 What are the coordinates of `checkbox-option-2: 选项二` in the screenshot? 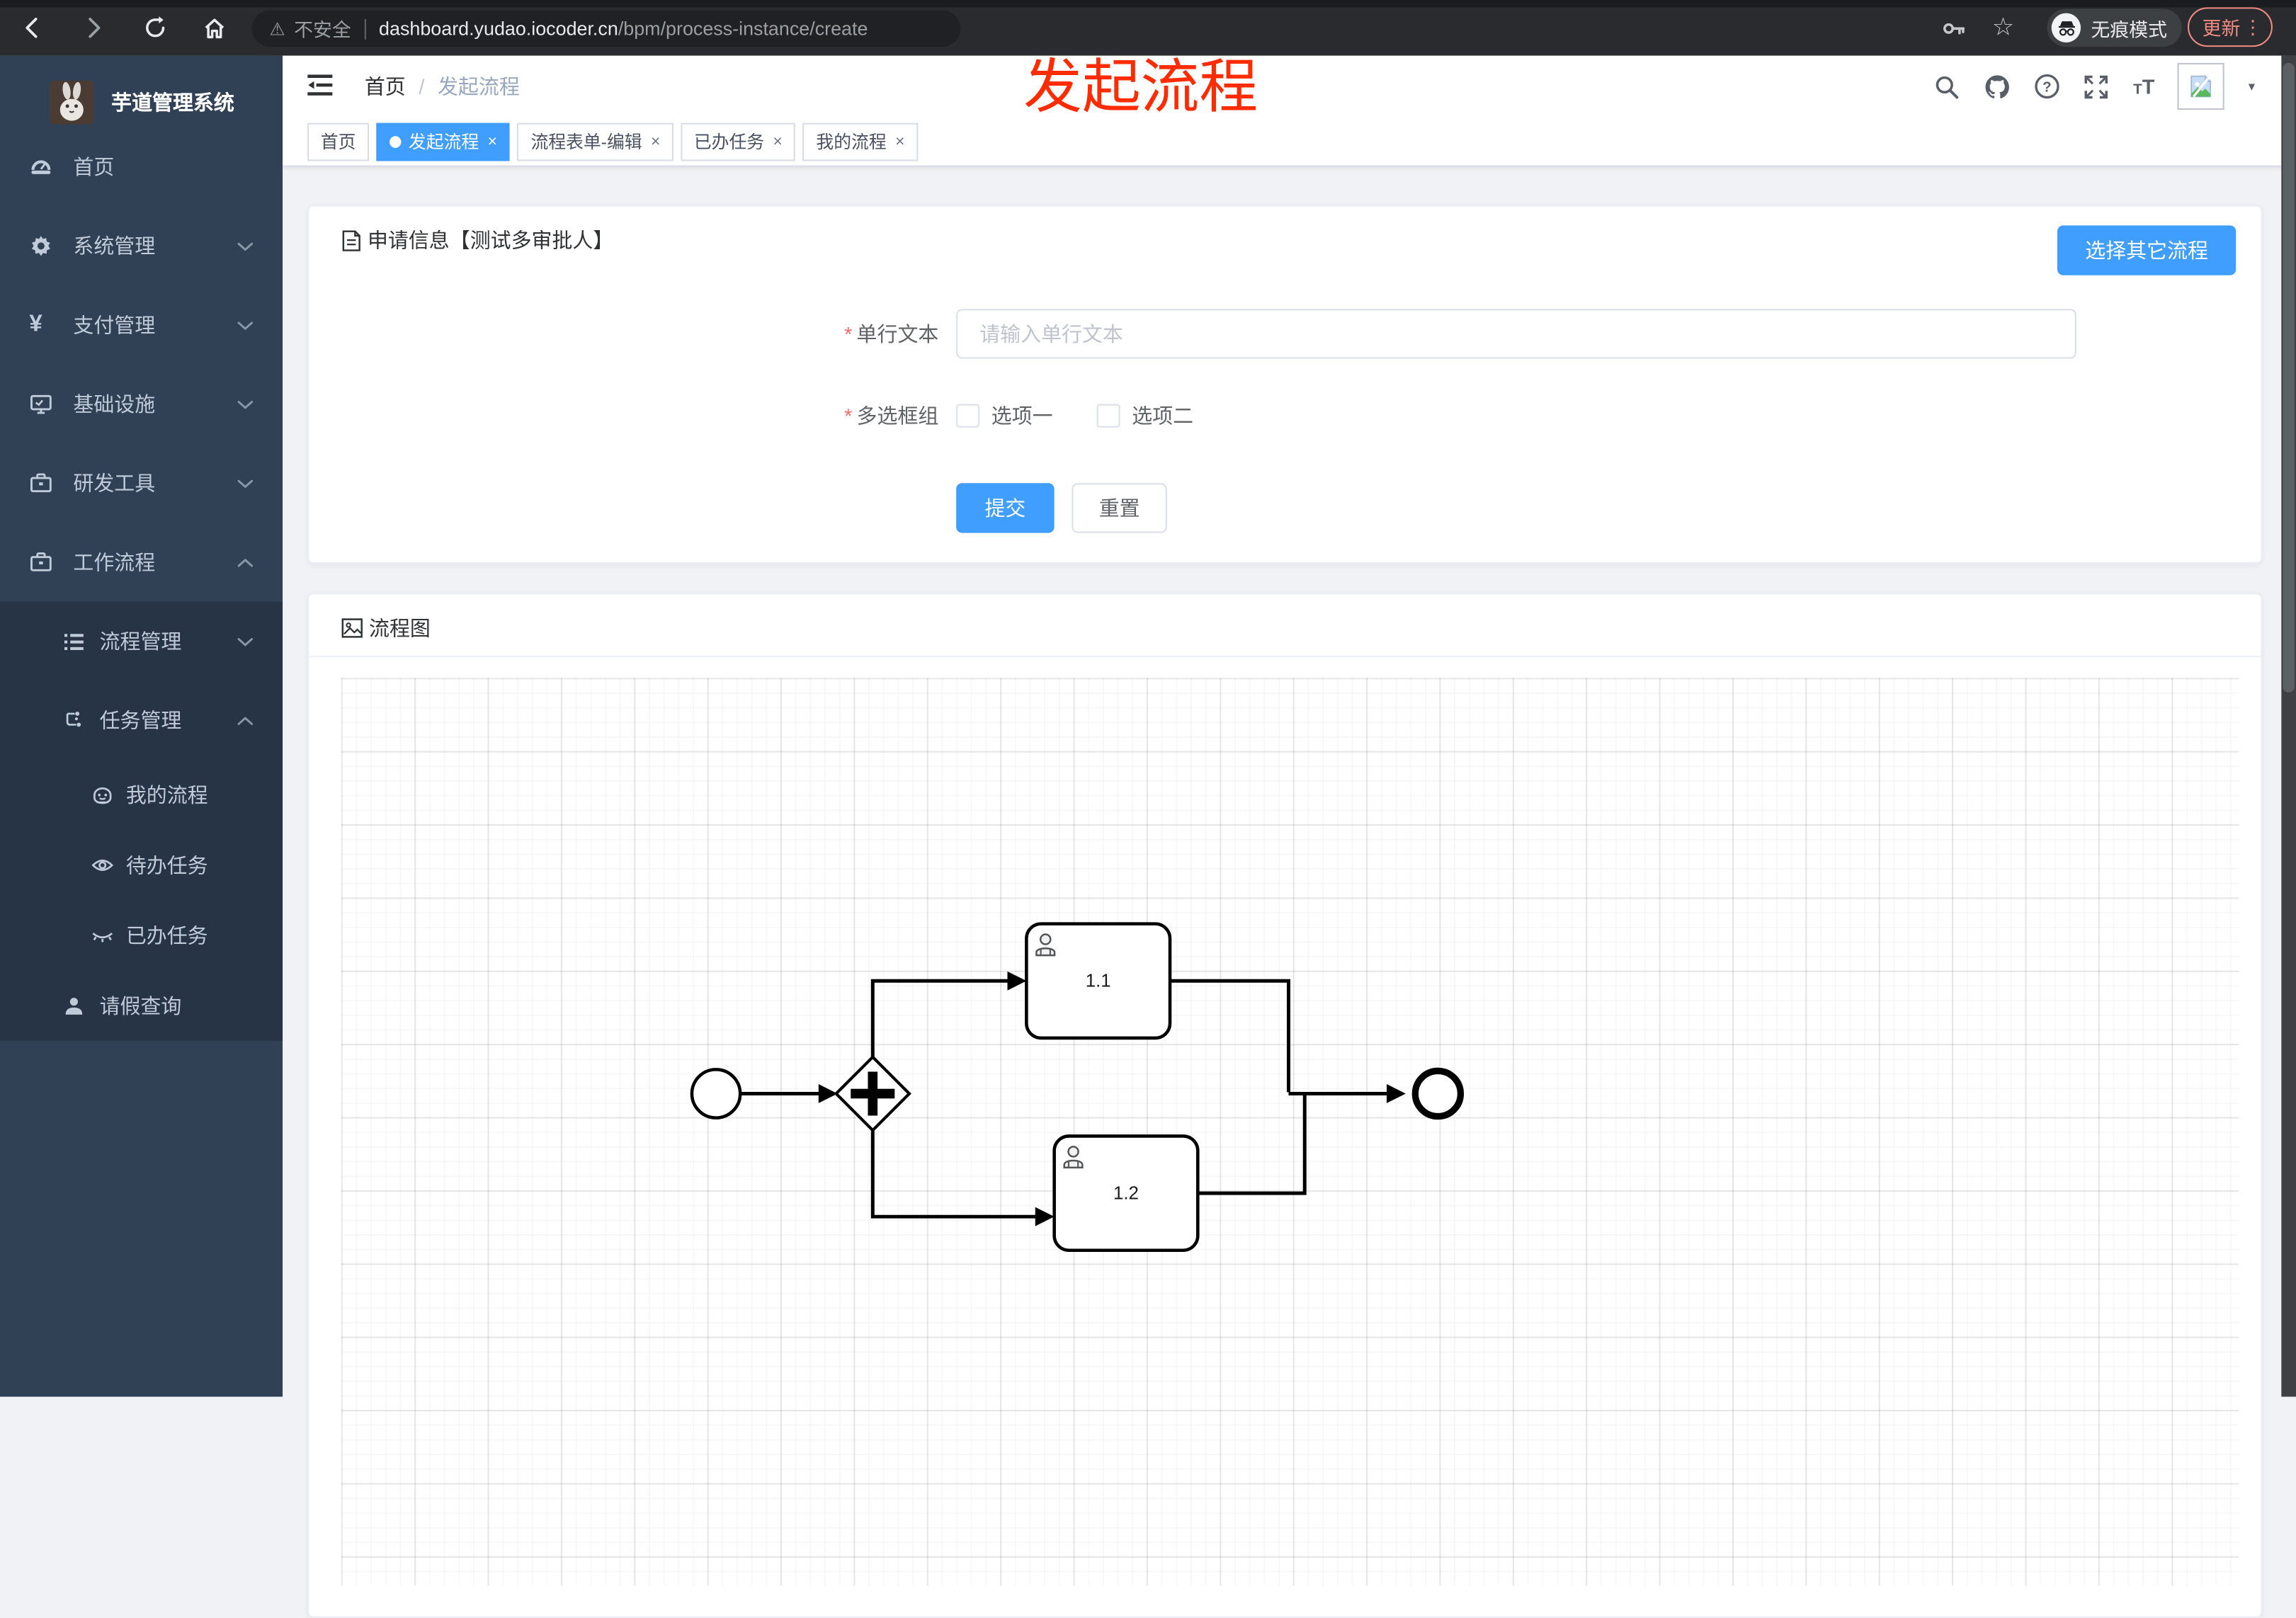 It's located at (1144, 416).